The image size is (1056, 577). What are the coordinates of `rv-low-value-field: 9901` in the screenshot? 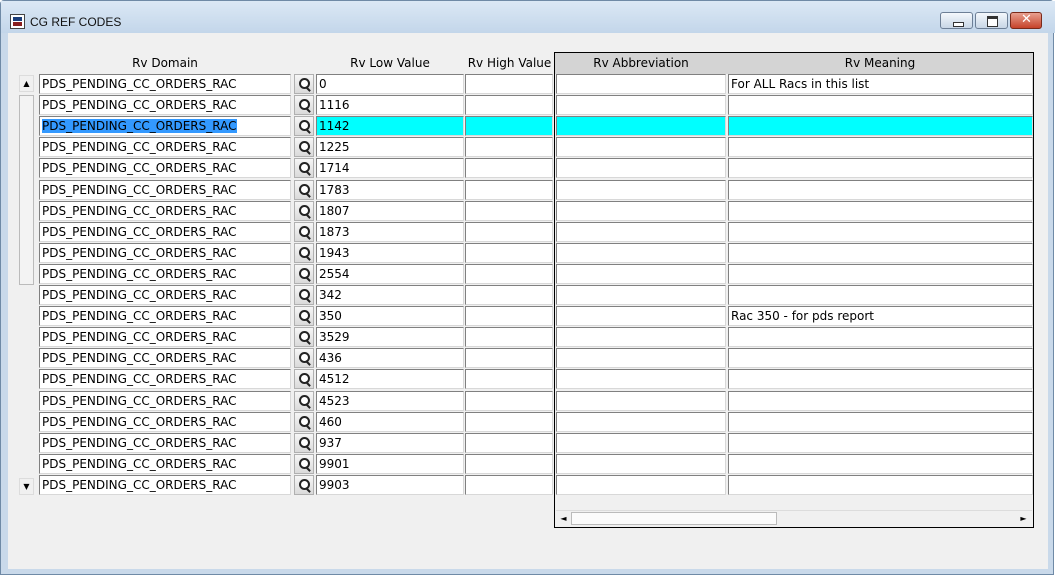 It's located at (390, 464).